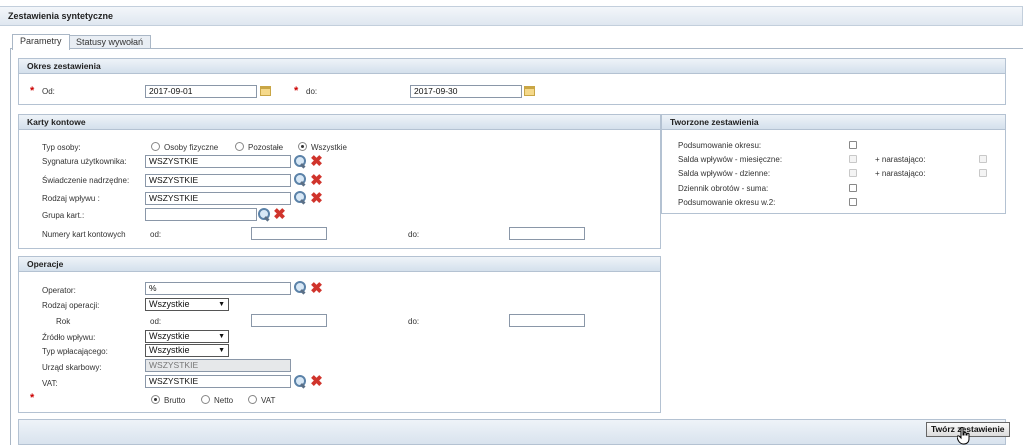  Describe the element at coordinates (339, 264) in the screenshot. I see `operacje-panel-title: Operacje` at that location.